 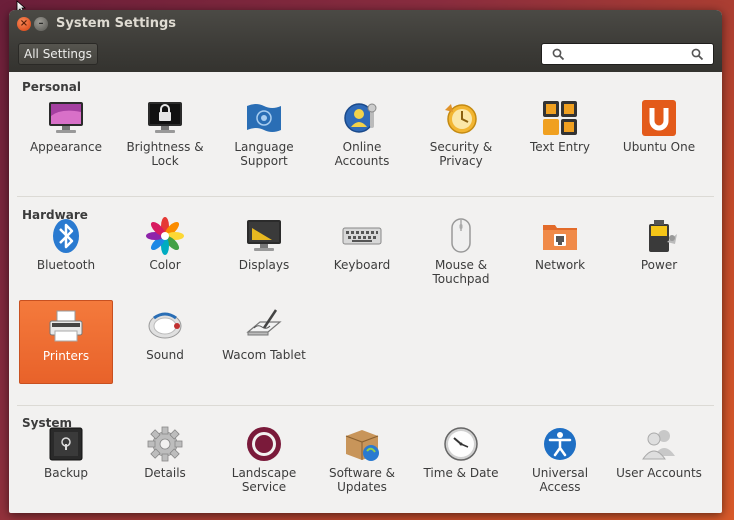 I want to click on settings-item-security-privacy: Security & Privacy, so click(x=461, y=134).